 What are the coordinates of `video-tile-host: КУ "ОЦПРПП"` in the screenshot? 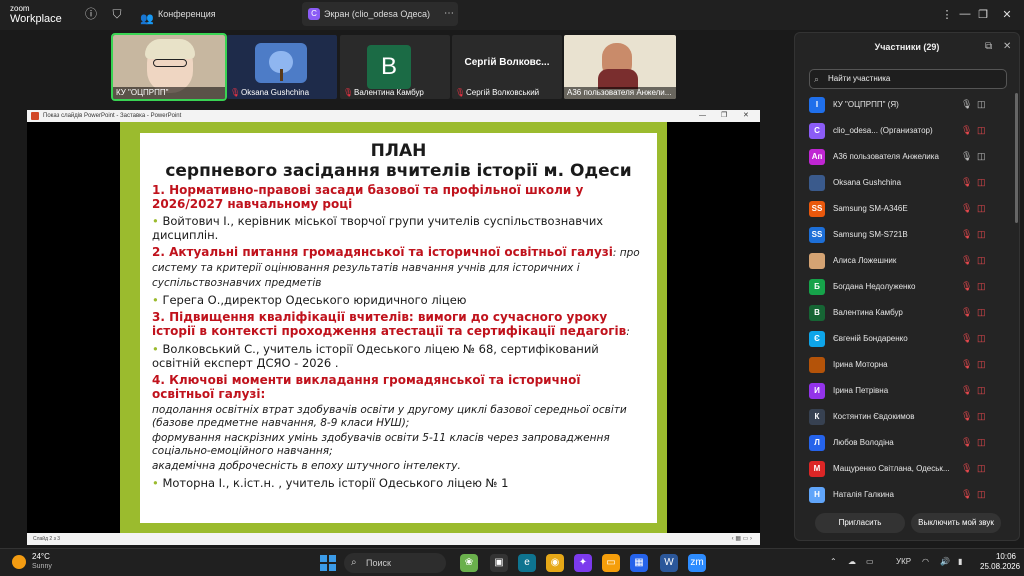 It's located at (169, 67).